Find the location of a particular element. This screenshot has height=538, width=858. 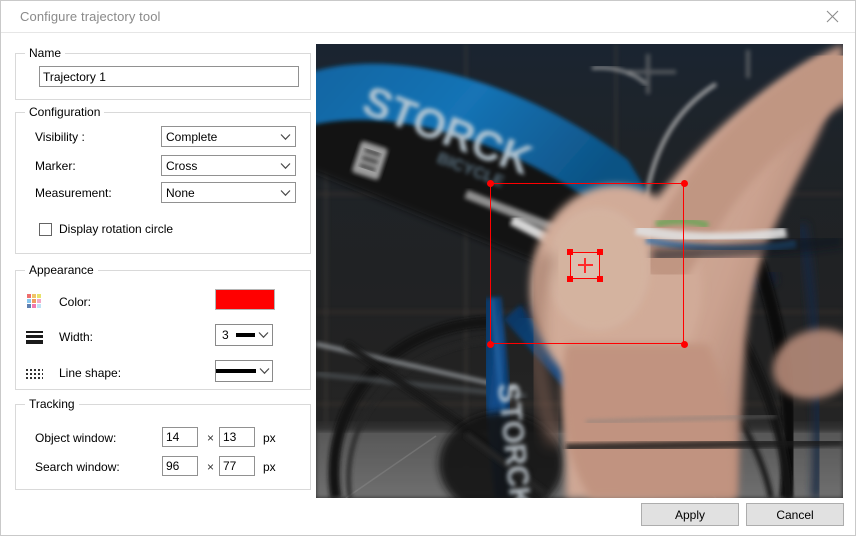

configuration-group-title: Configuration is located at coordinates (65, 112).